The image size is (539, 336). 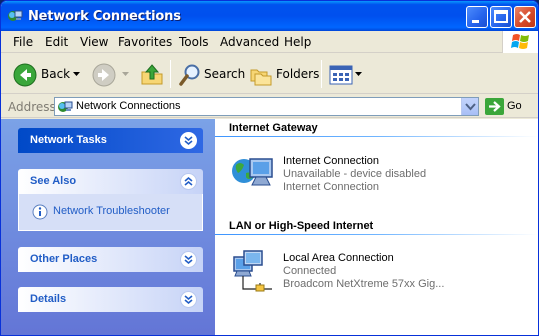 I want to click on back-dropdown-icon, so click(x=76, y=74).